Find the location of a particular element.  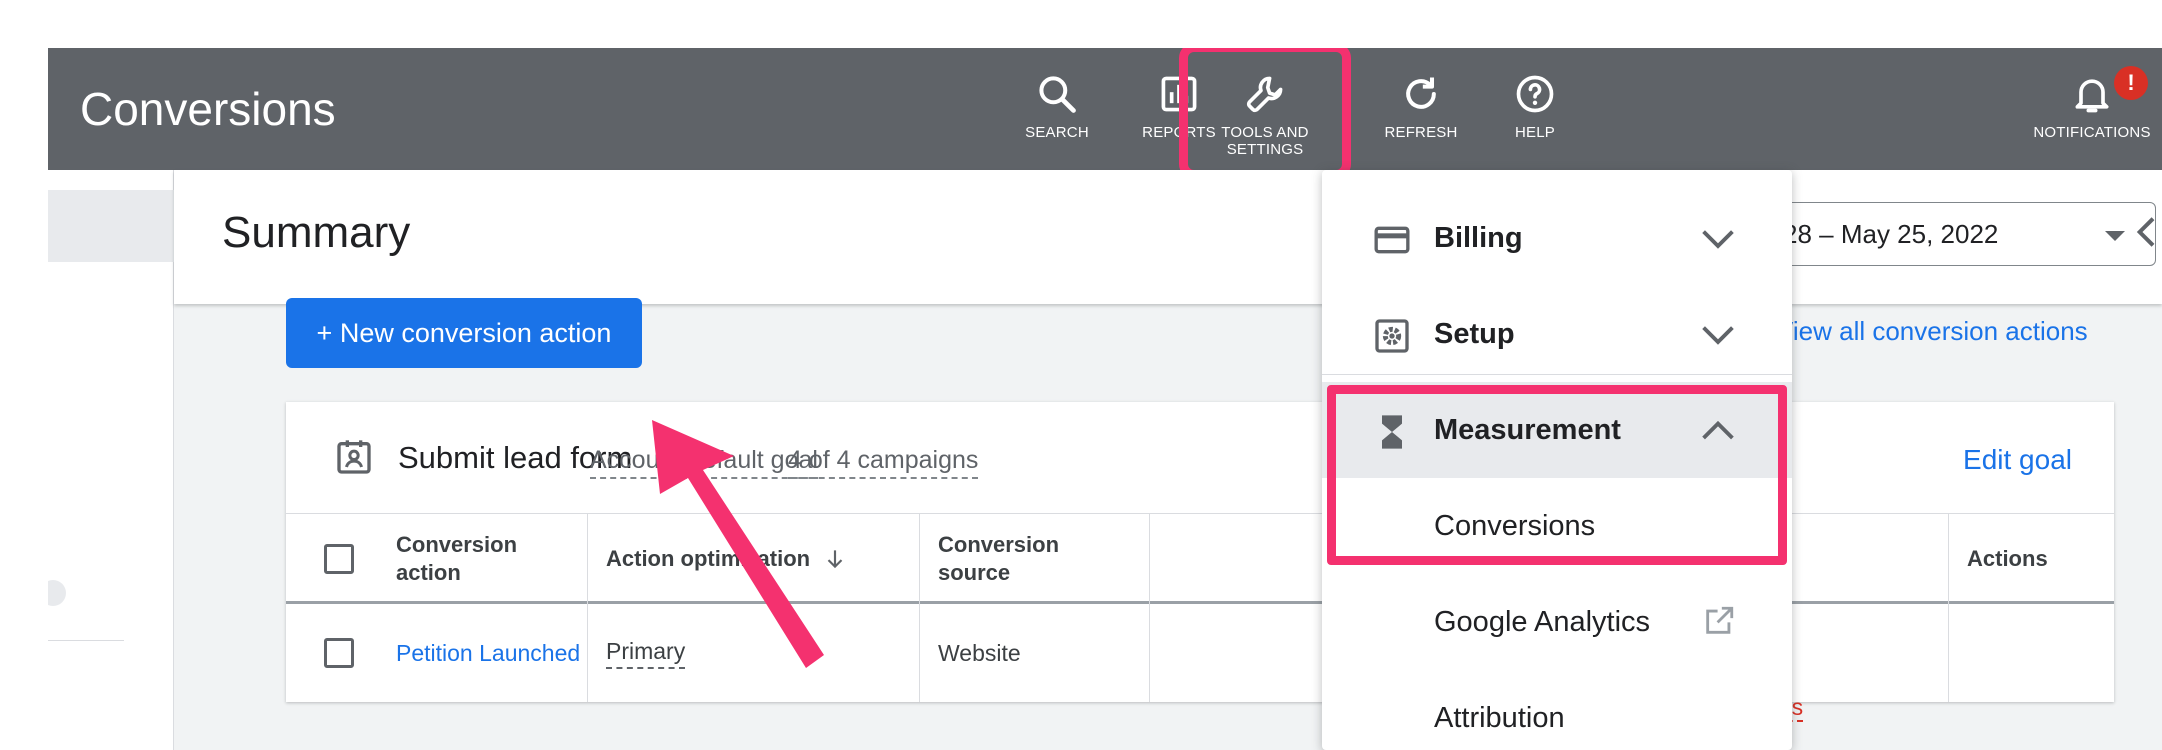

date-range-picker: 28 – May 25, 2022 is located at coordinates (1956, 234).